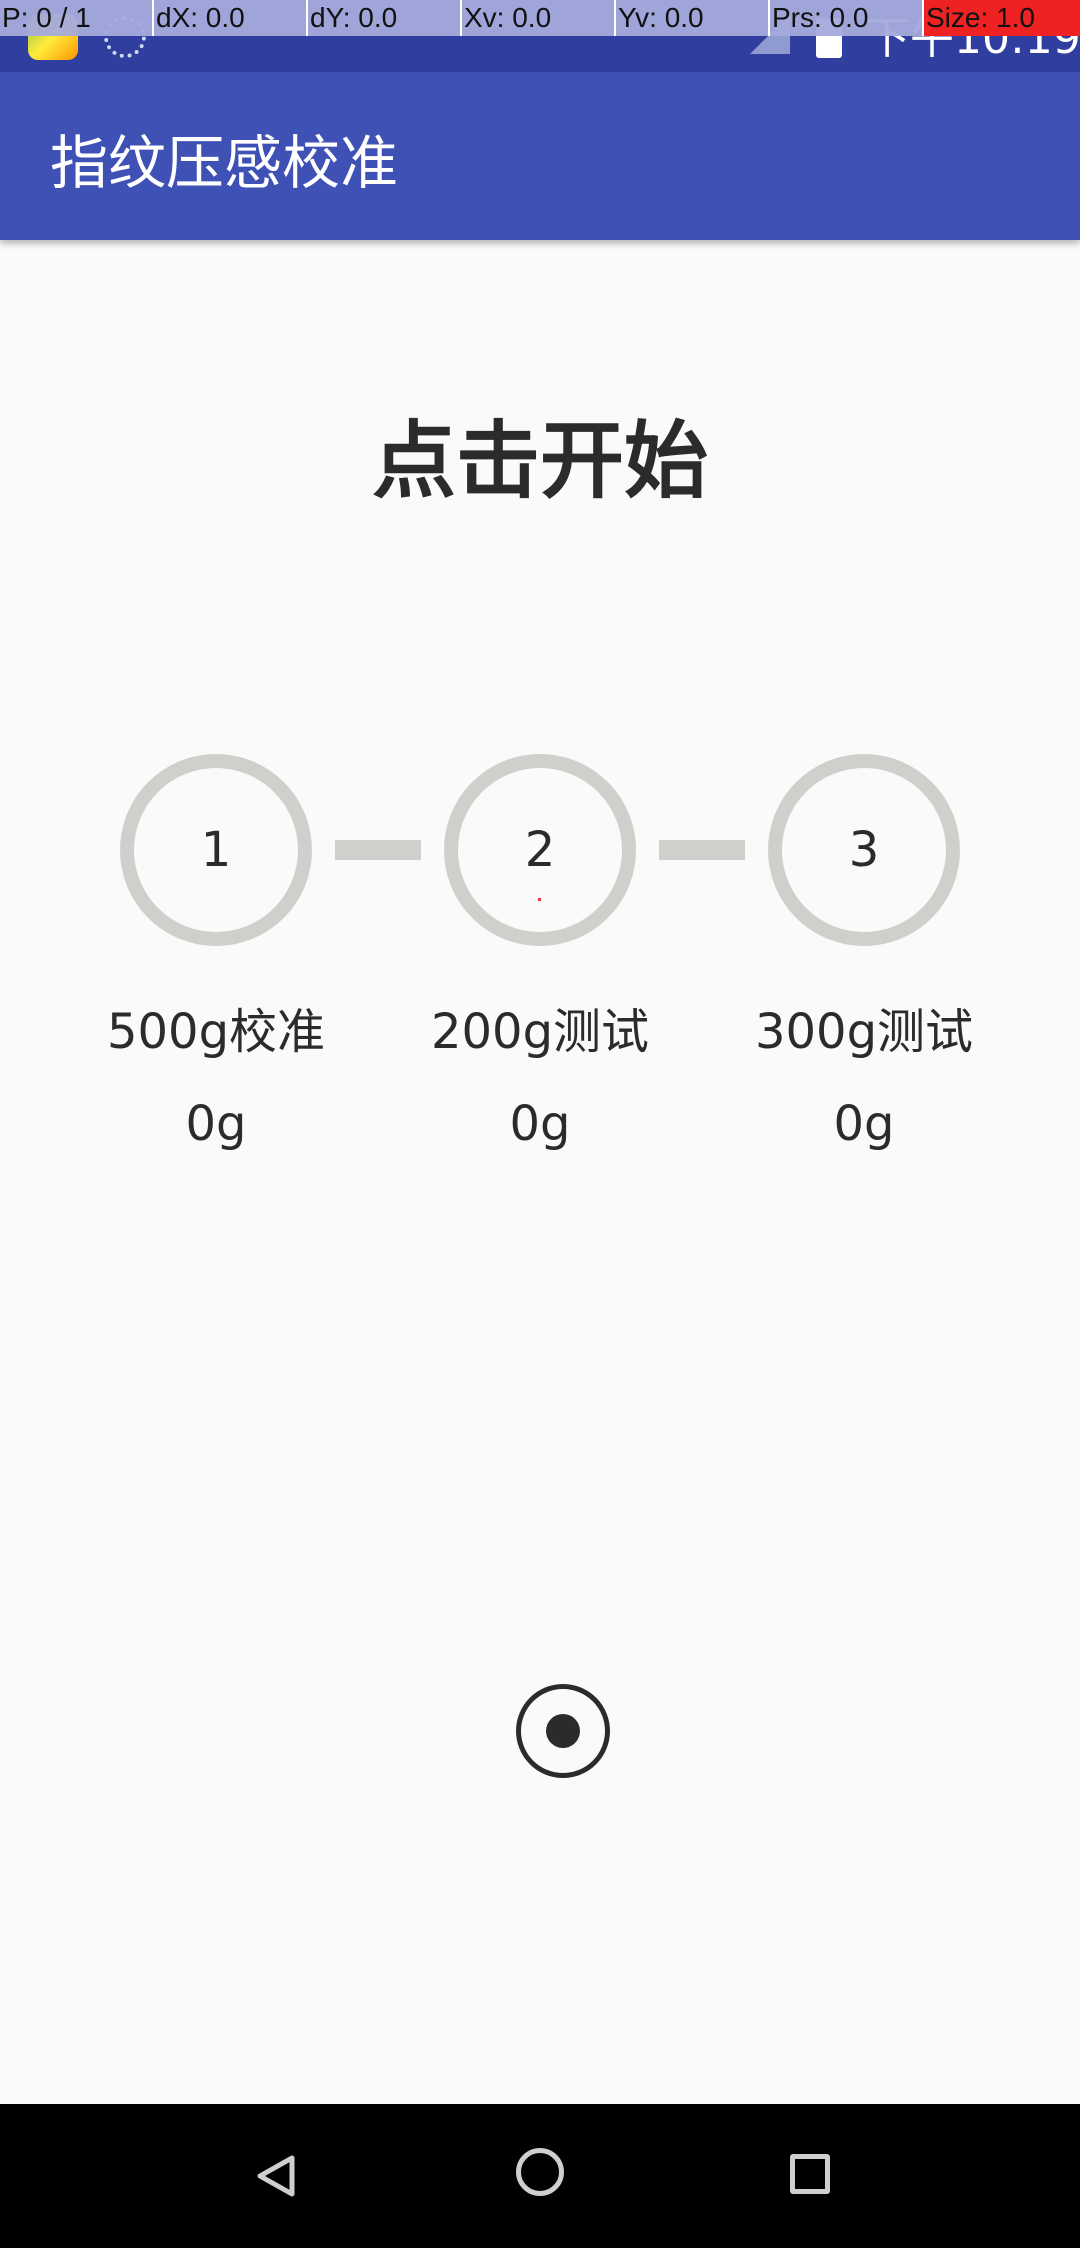  I want to click on app-title: 指纹压感校准, so click(224, 163).